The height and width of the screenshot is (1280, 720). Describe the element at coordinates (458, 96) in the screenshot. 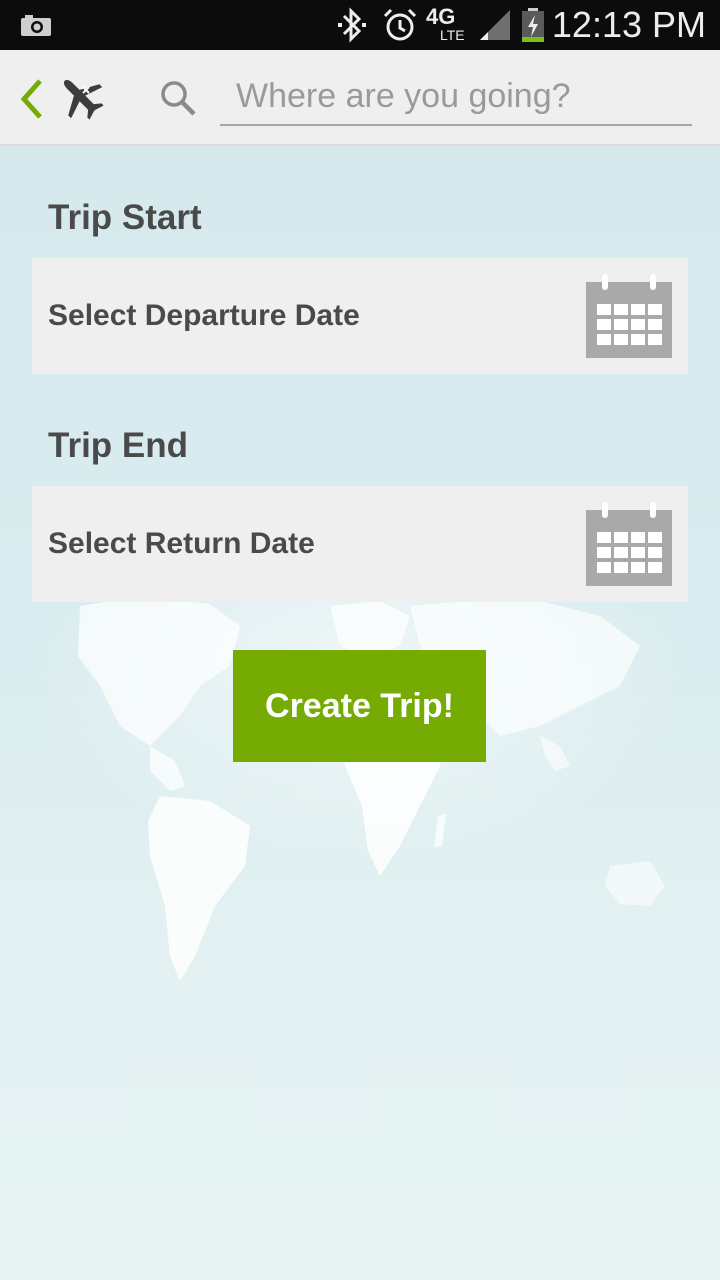

I see `search-input` at that location.